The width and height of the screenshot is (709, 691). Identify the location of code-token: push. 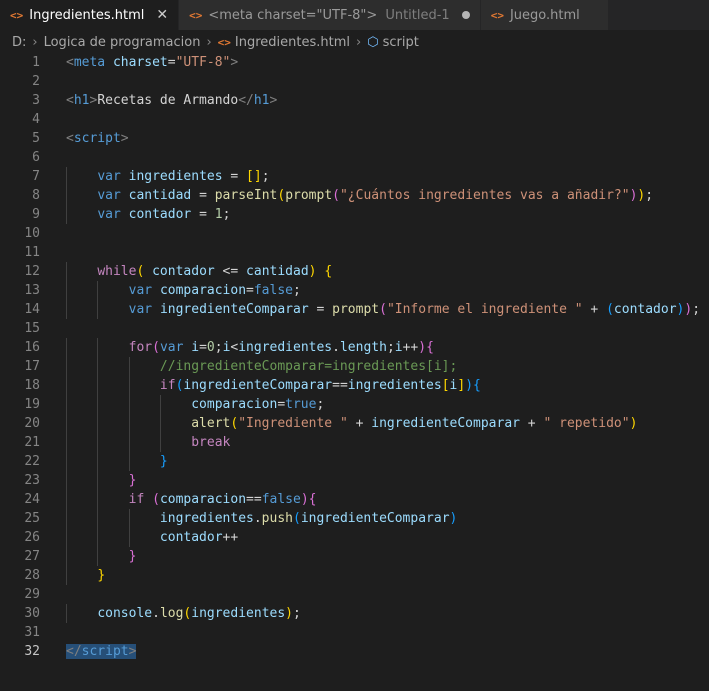
(277, 518).